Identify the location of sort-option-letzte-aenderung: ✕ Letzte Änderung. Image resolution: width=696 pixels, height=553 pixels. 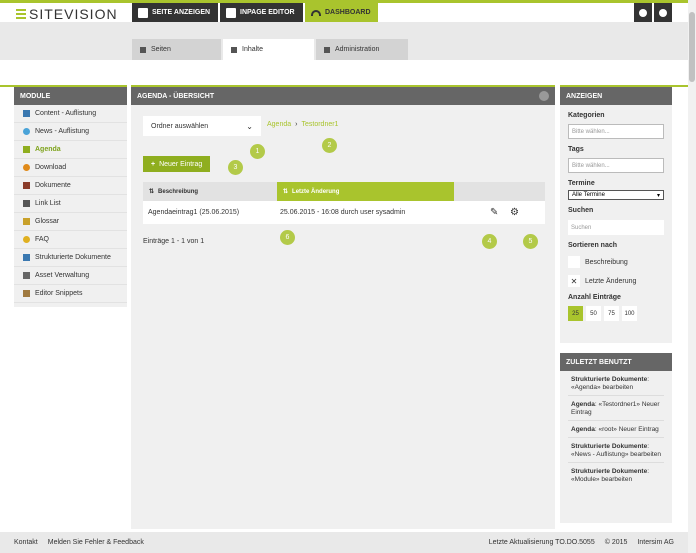
(616, 281).